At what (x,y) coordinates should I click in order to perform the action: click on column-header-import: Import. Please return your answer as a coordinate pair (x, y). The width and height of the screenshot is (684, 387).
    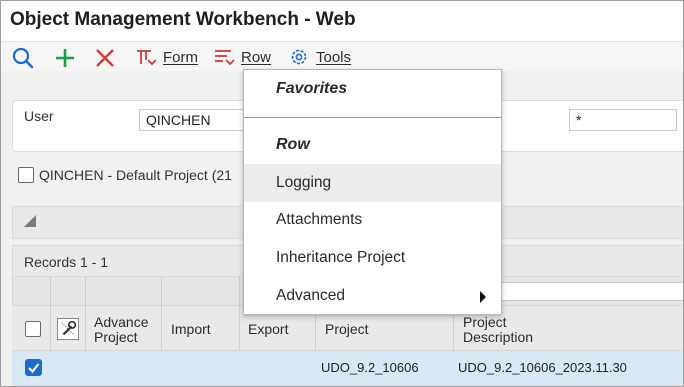
    Looking at the image, I should click on (191, 329).